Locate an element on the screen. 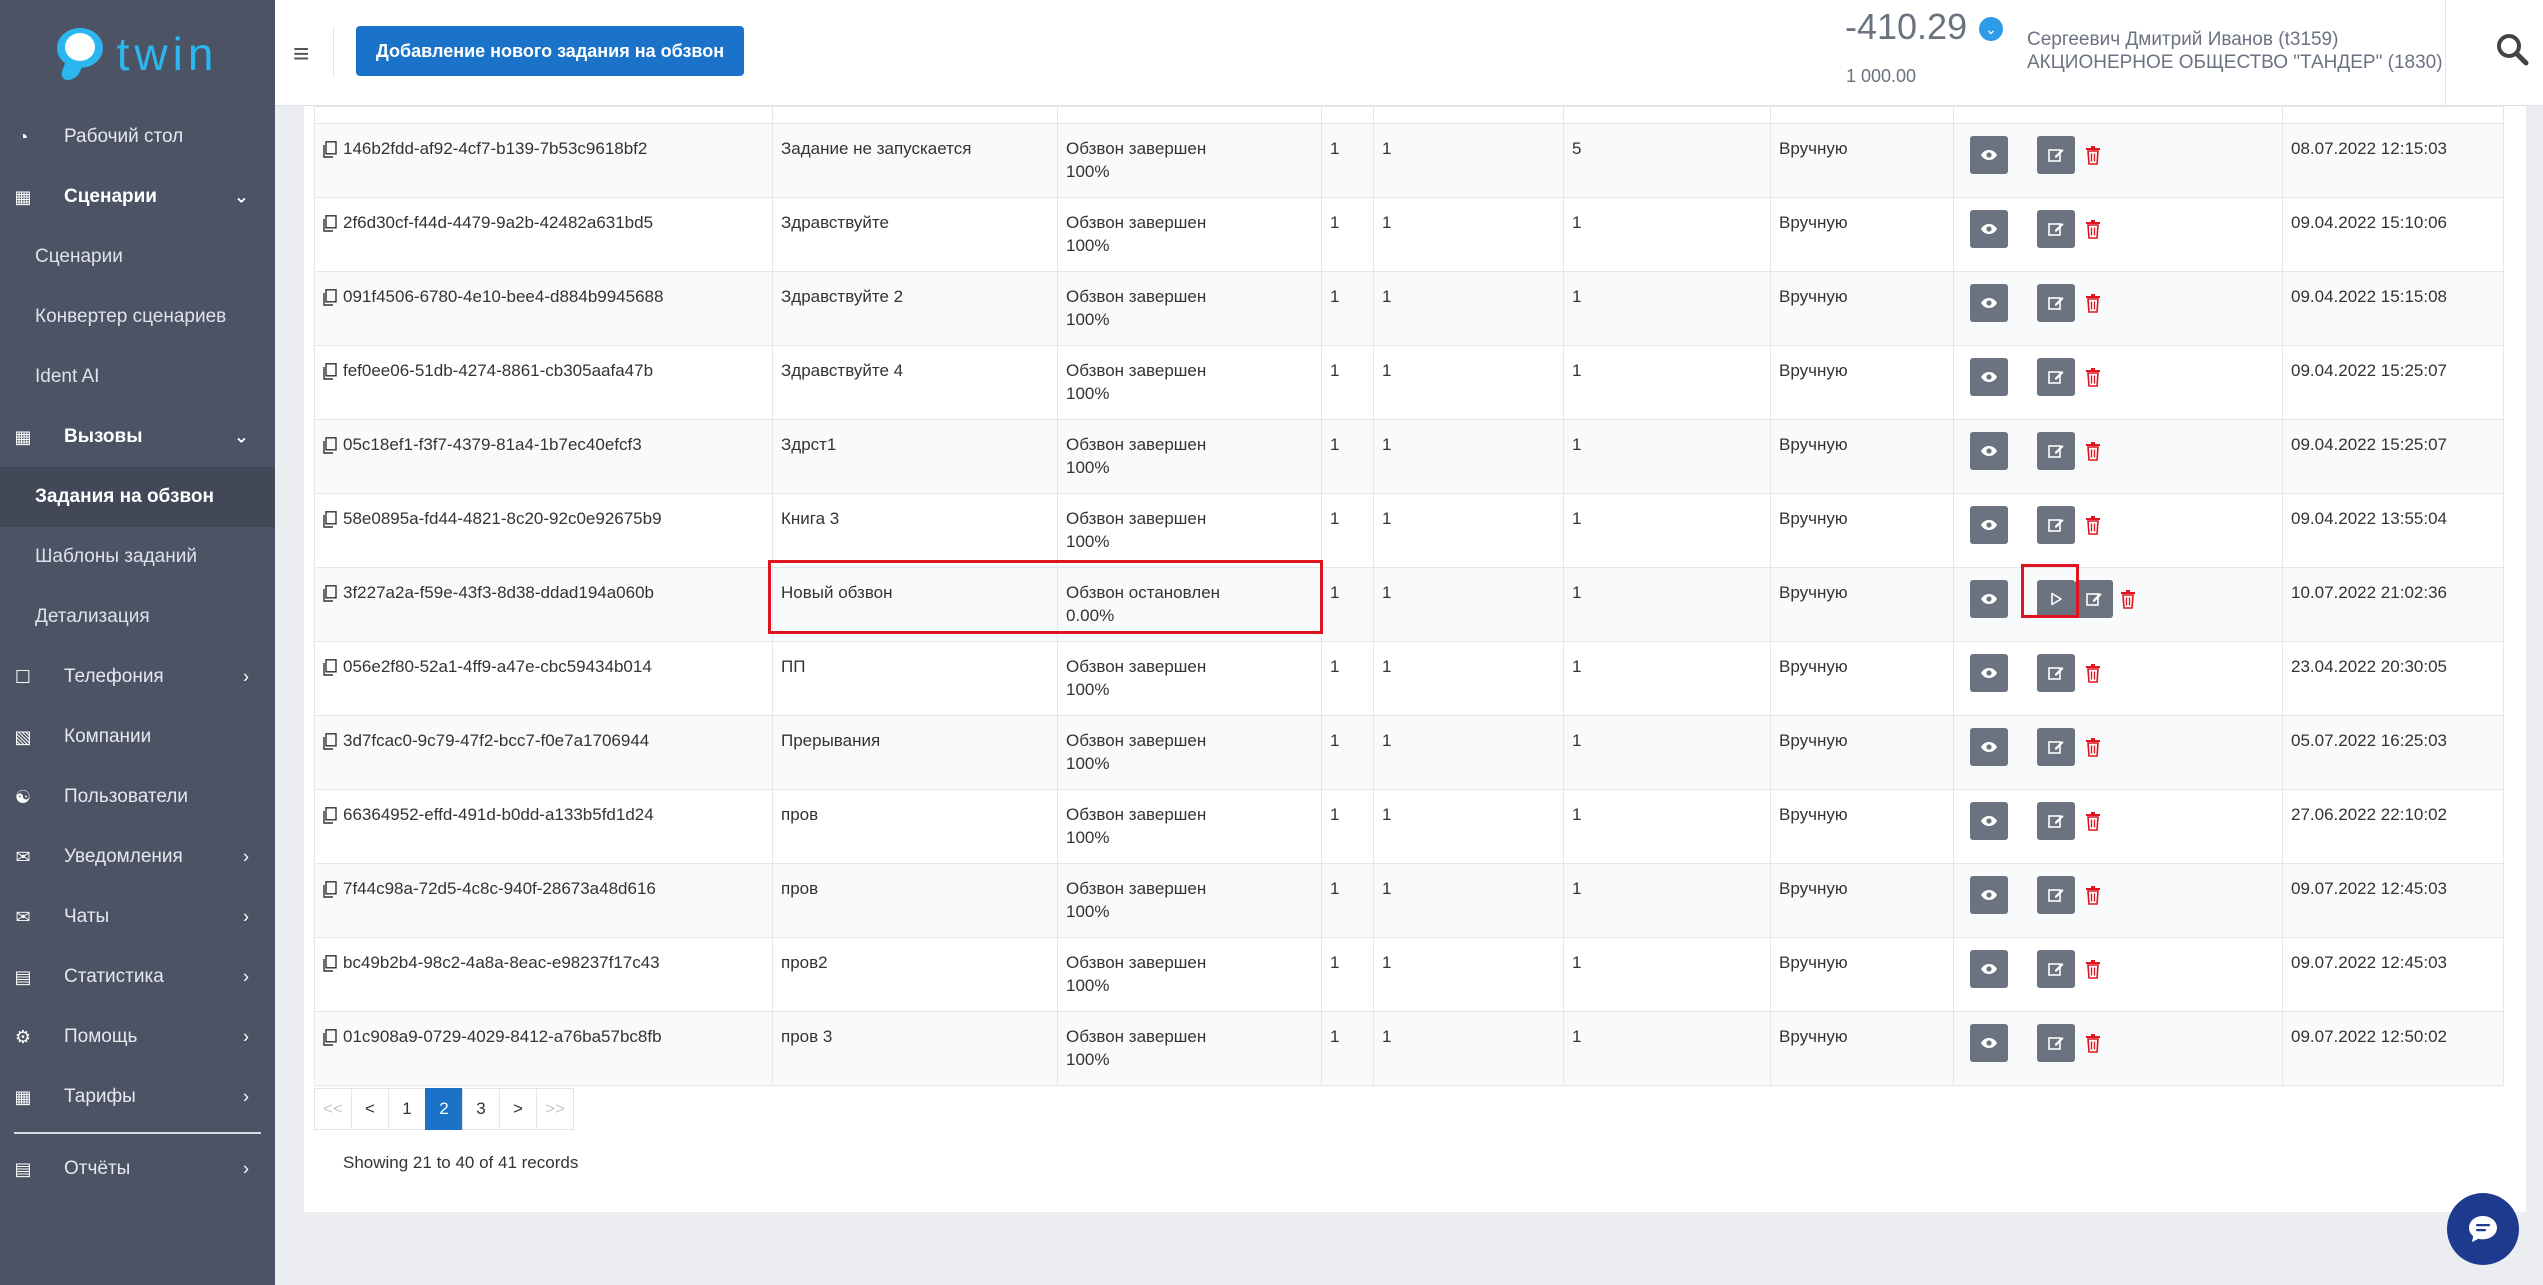  page-button: < is located at coordinates (370, 1109).